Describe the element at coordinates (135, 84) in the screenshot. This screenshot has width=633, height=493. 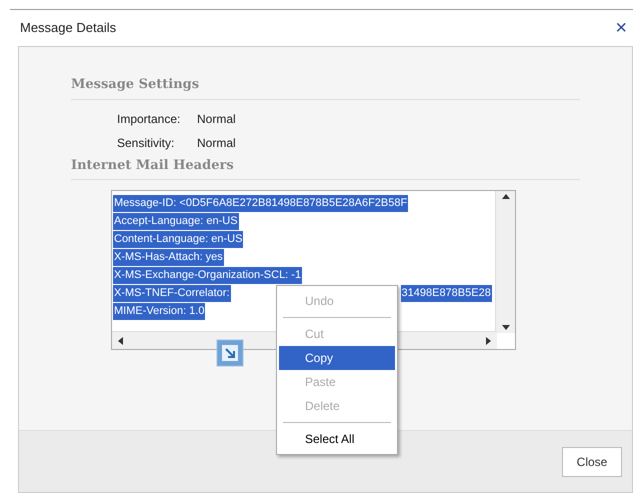
I see `section-heading: Message Settings` at that location.